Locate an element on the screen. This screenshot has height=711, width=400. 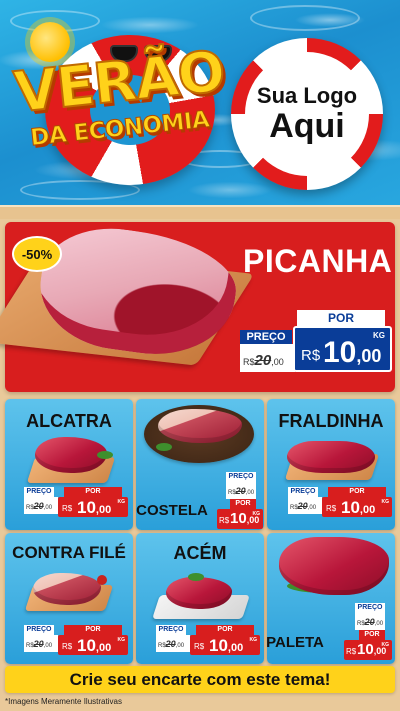
product-card-fraldinha: FRALDINHA PREÇO R$20,00 POR R$ 10,00 KG is located at coordinates (331, 464).